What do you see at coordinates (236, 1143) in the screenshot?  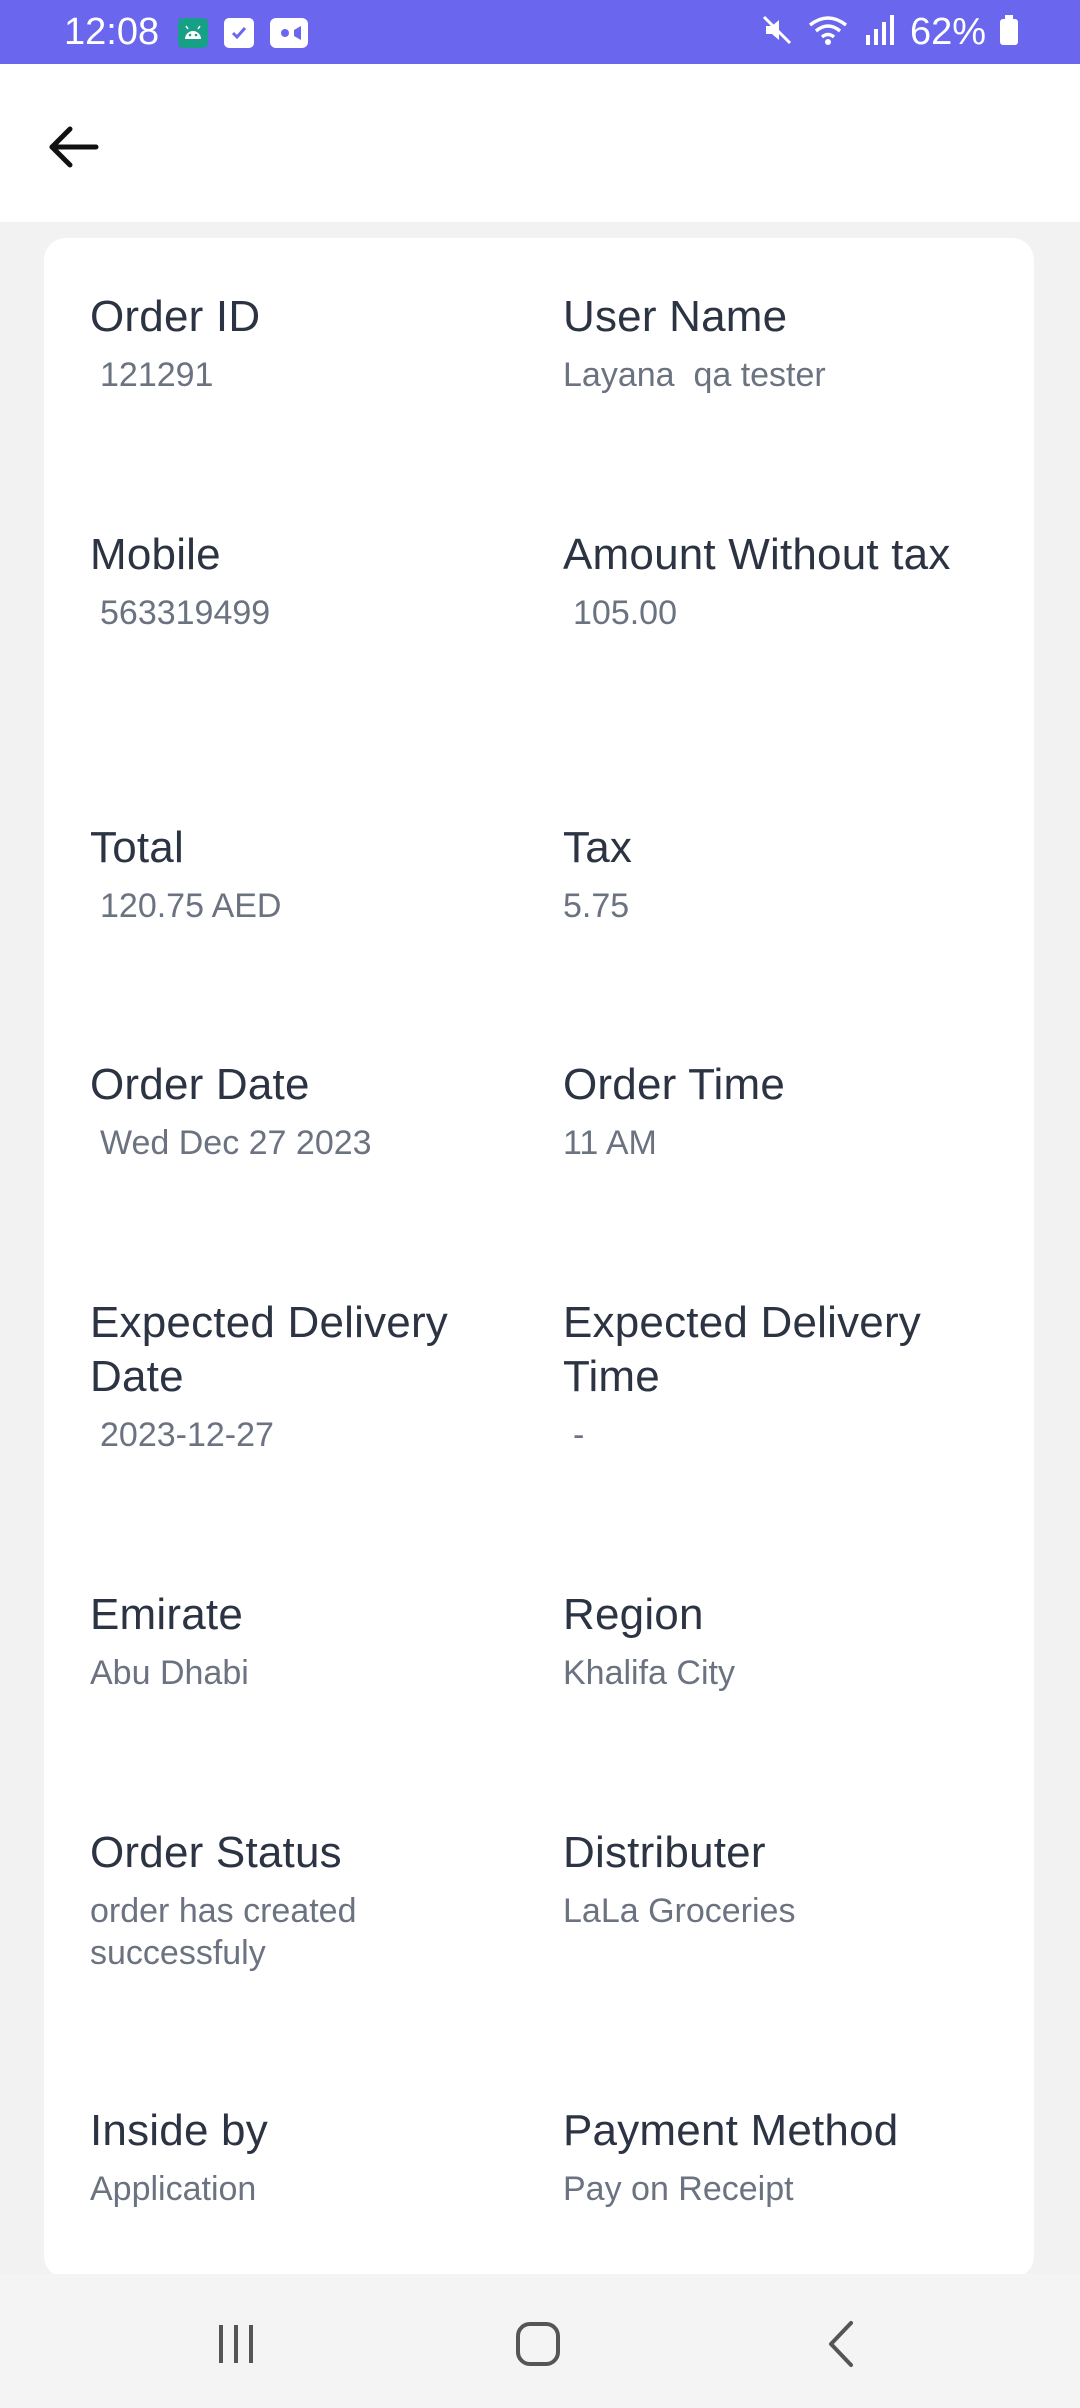 I see `field-value: Wed Dec 27 2023` at bounding box center [236, 1143].